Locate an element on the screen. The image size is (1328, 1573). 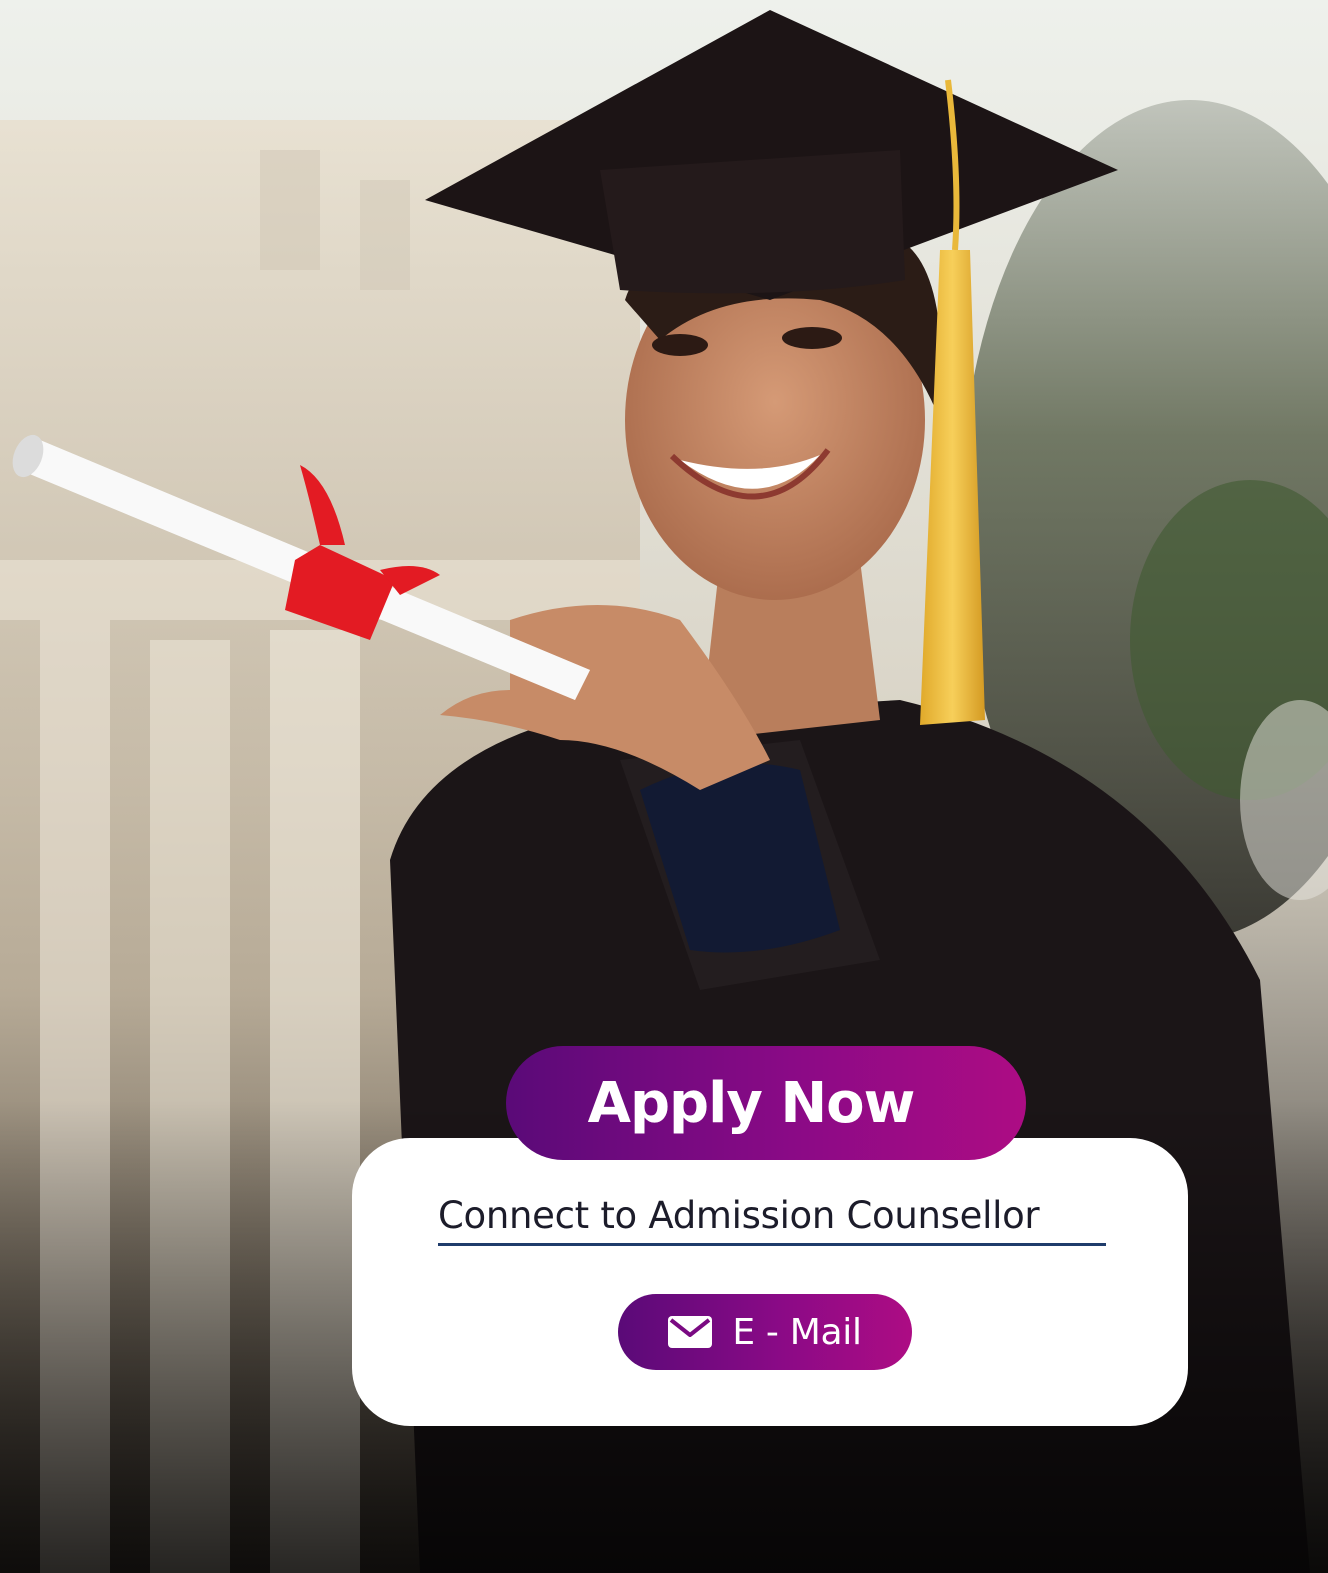
email-button: E - Mail is located at coordinates (765, 1332).